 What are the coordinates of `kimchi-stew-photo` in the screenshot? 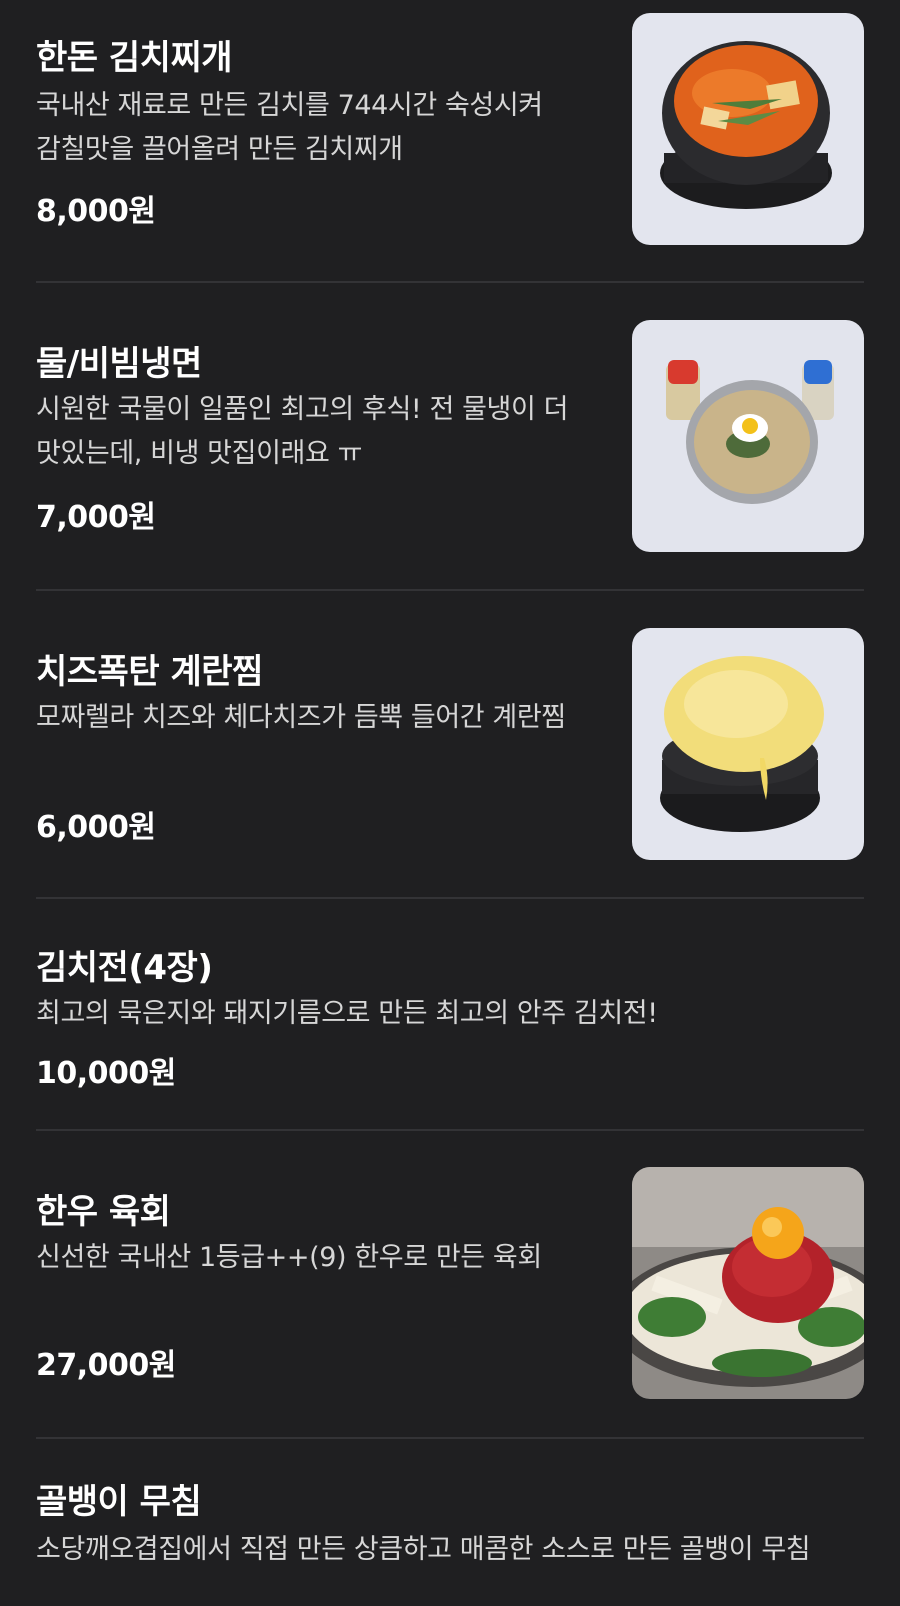 It's located at (748, 129).